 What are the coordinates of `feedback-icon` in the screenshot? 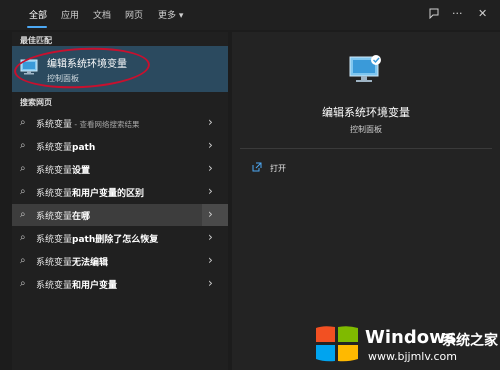 It's located at (434, 14).